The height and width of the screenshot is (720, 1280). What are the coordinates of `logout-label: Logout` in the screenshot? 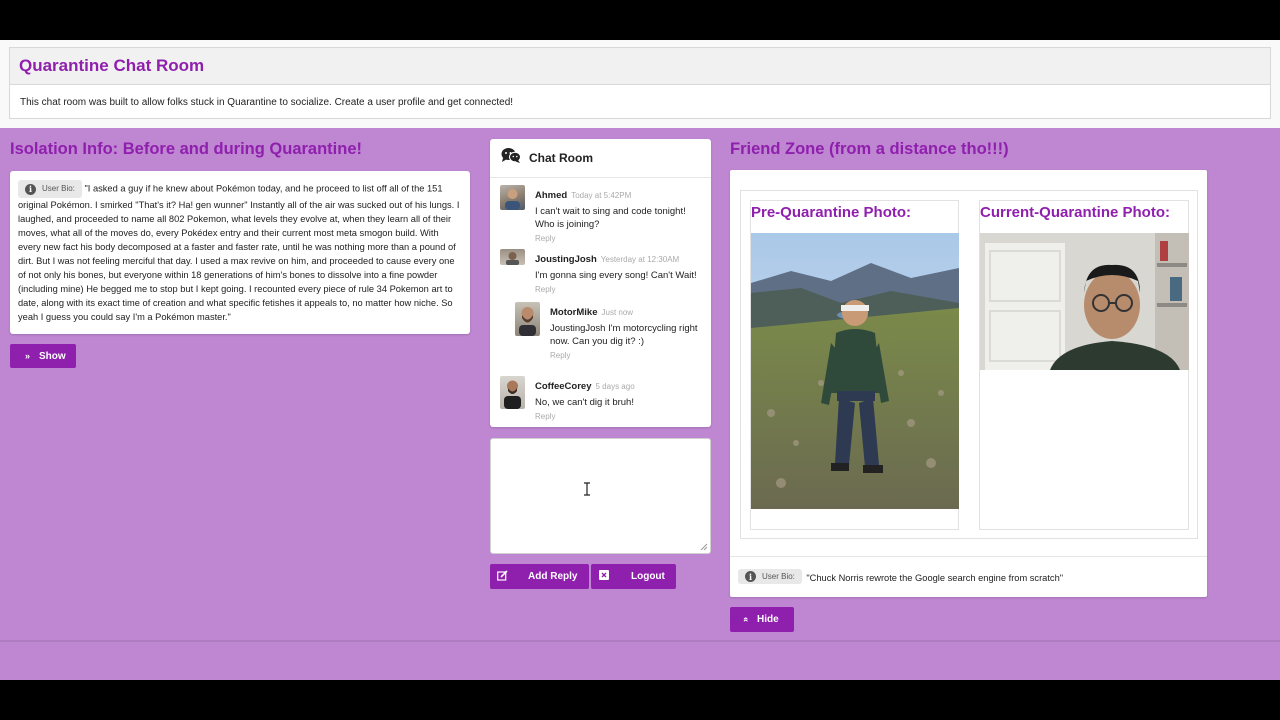 It's located at (648, 576).